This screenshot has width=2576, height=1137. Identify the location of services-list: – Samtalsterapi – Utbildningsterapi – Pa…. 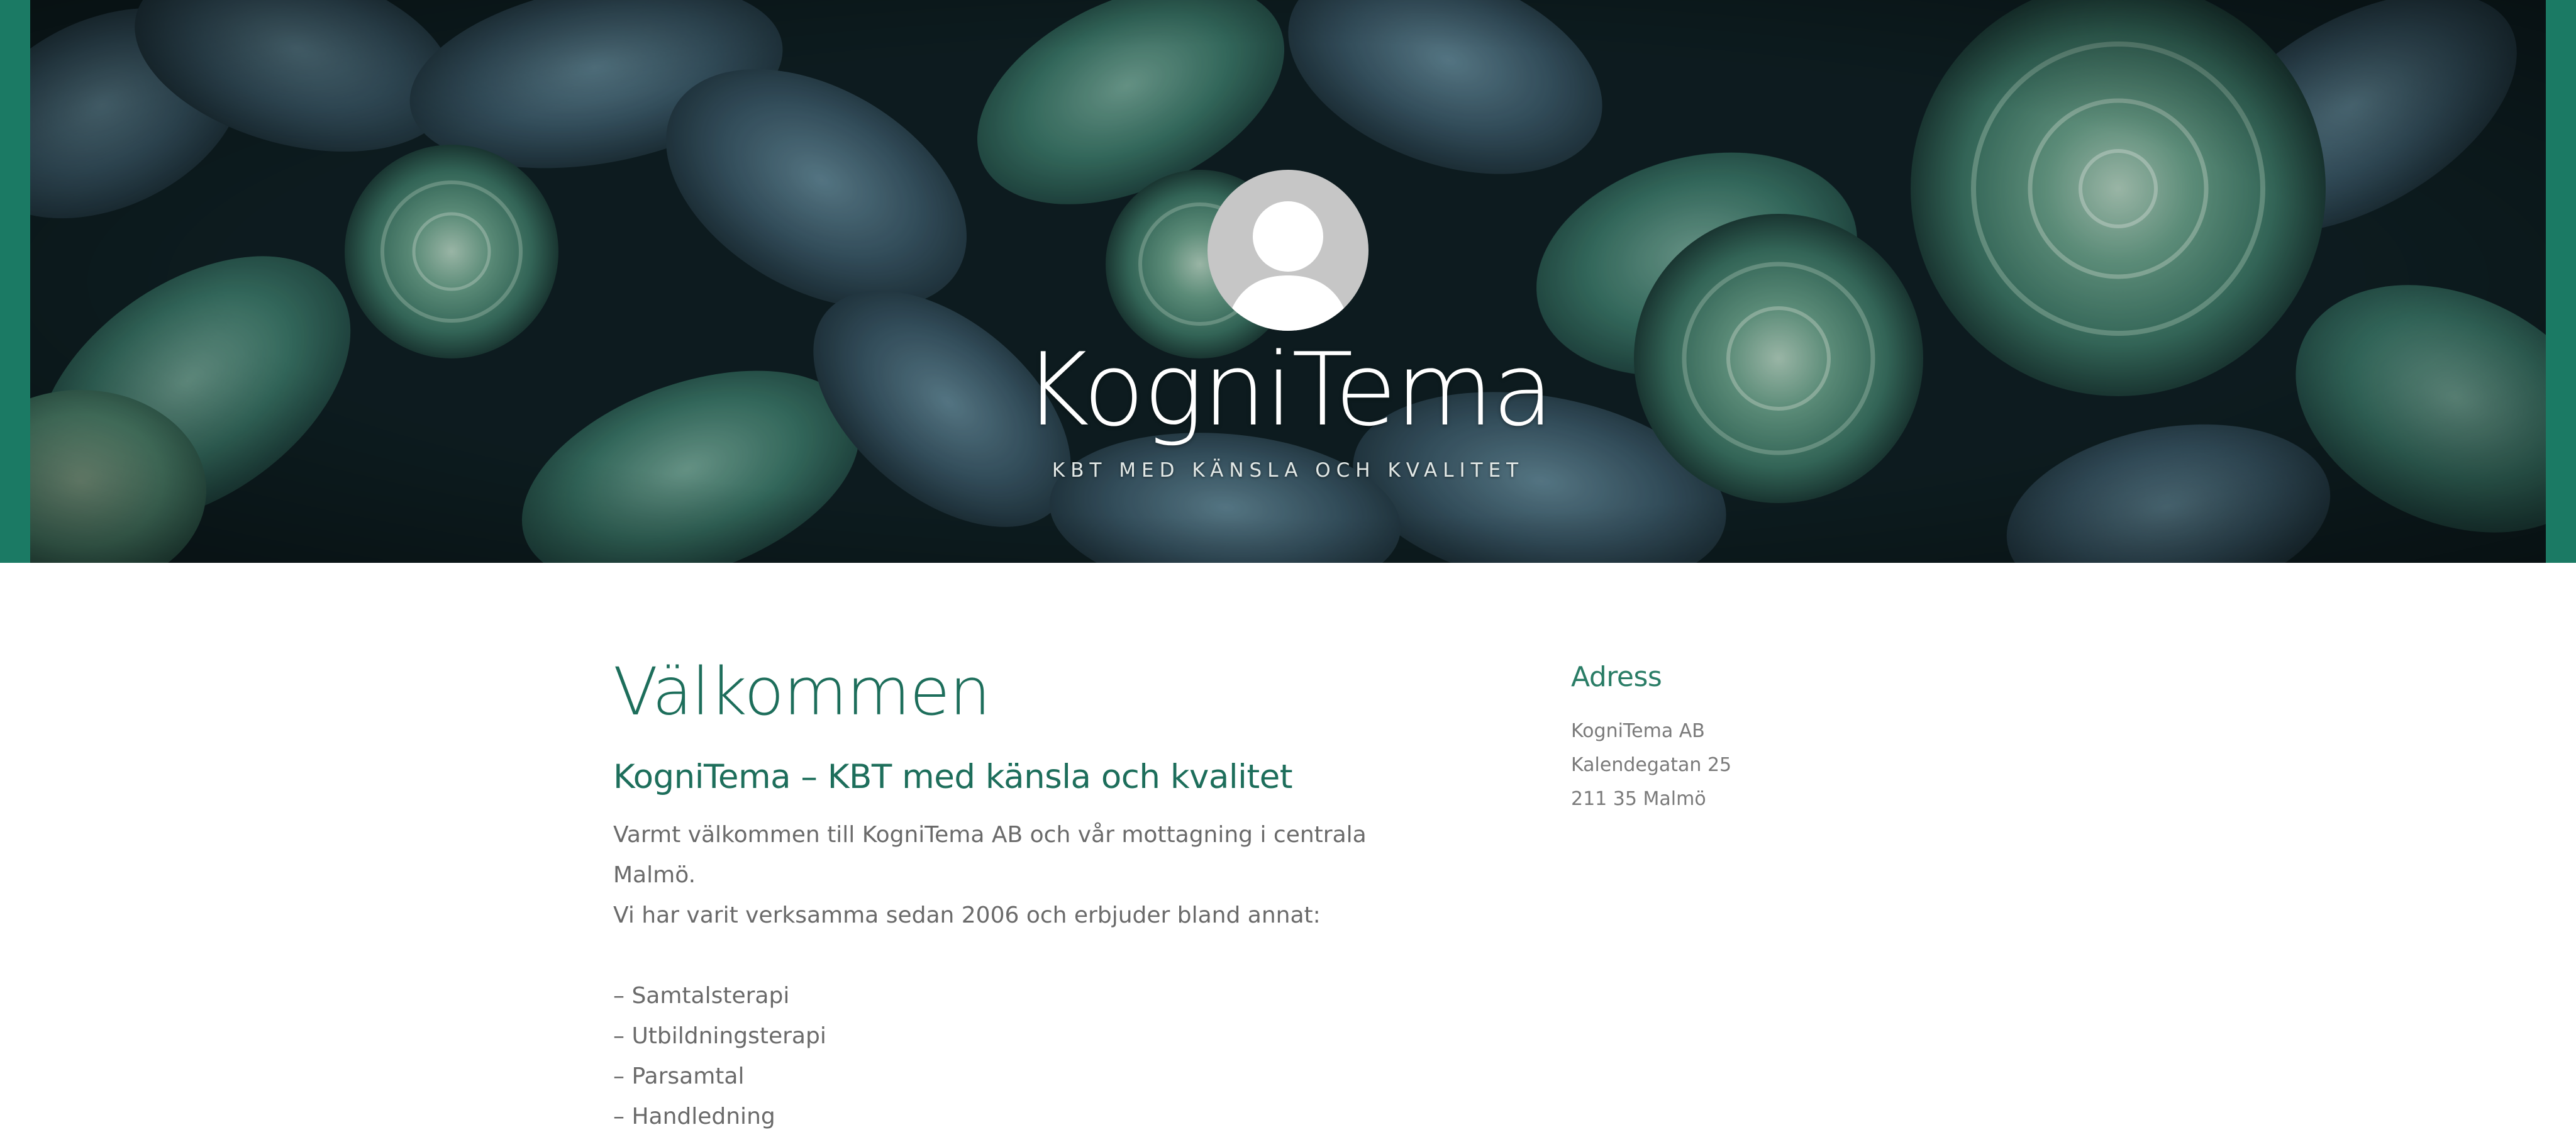
(1028, 1056).